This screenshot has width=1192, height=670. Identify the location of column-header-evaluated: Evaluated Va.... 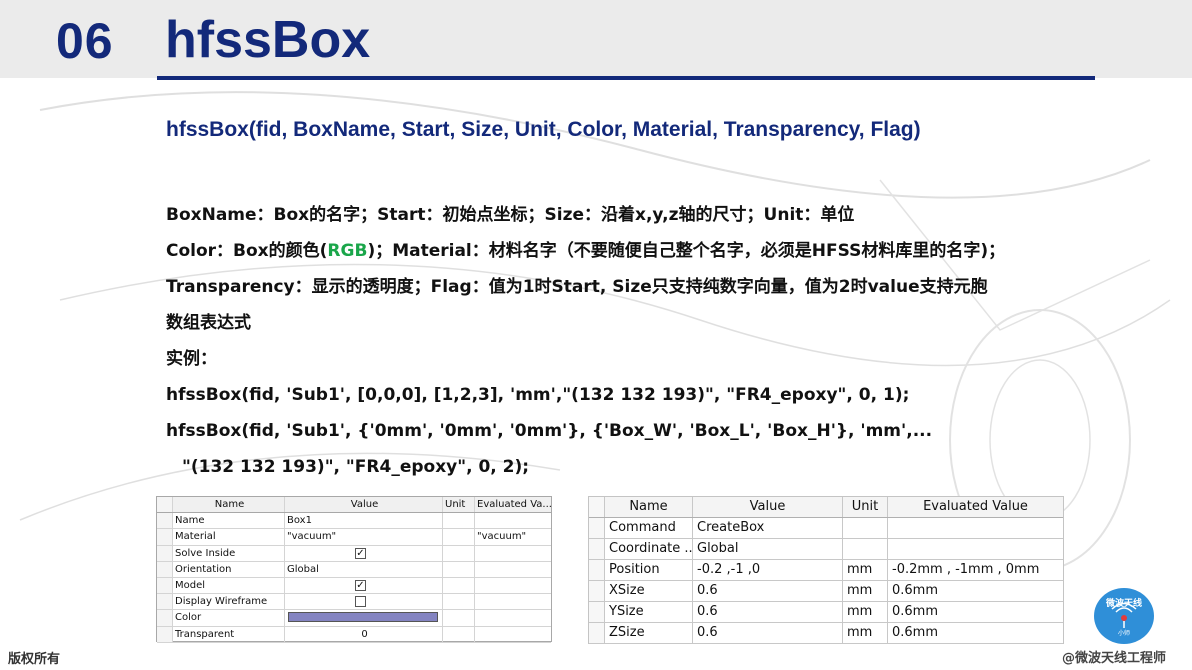
(513, 504).